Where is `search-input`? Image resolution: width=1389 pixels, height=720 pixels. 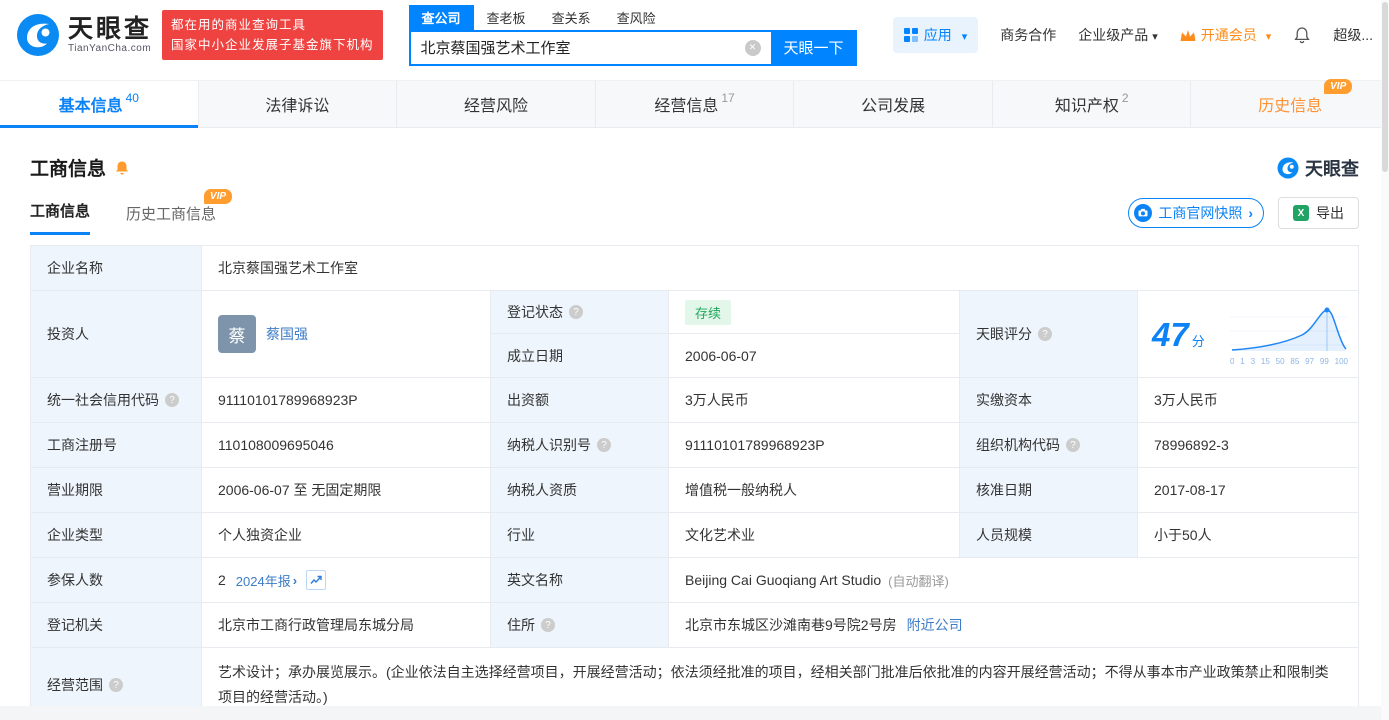 search-input is located at coordinates (589, 47).